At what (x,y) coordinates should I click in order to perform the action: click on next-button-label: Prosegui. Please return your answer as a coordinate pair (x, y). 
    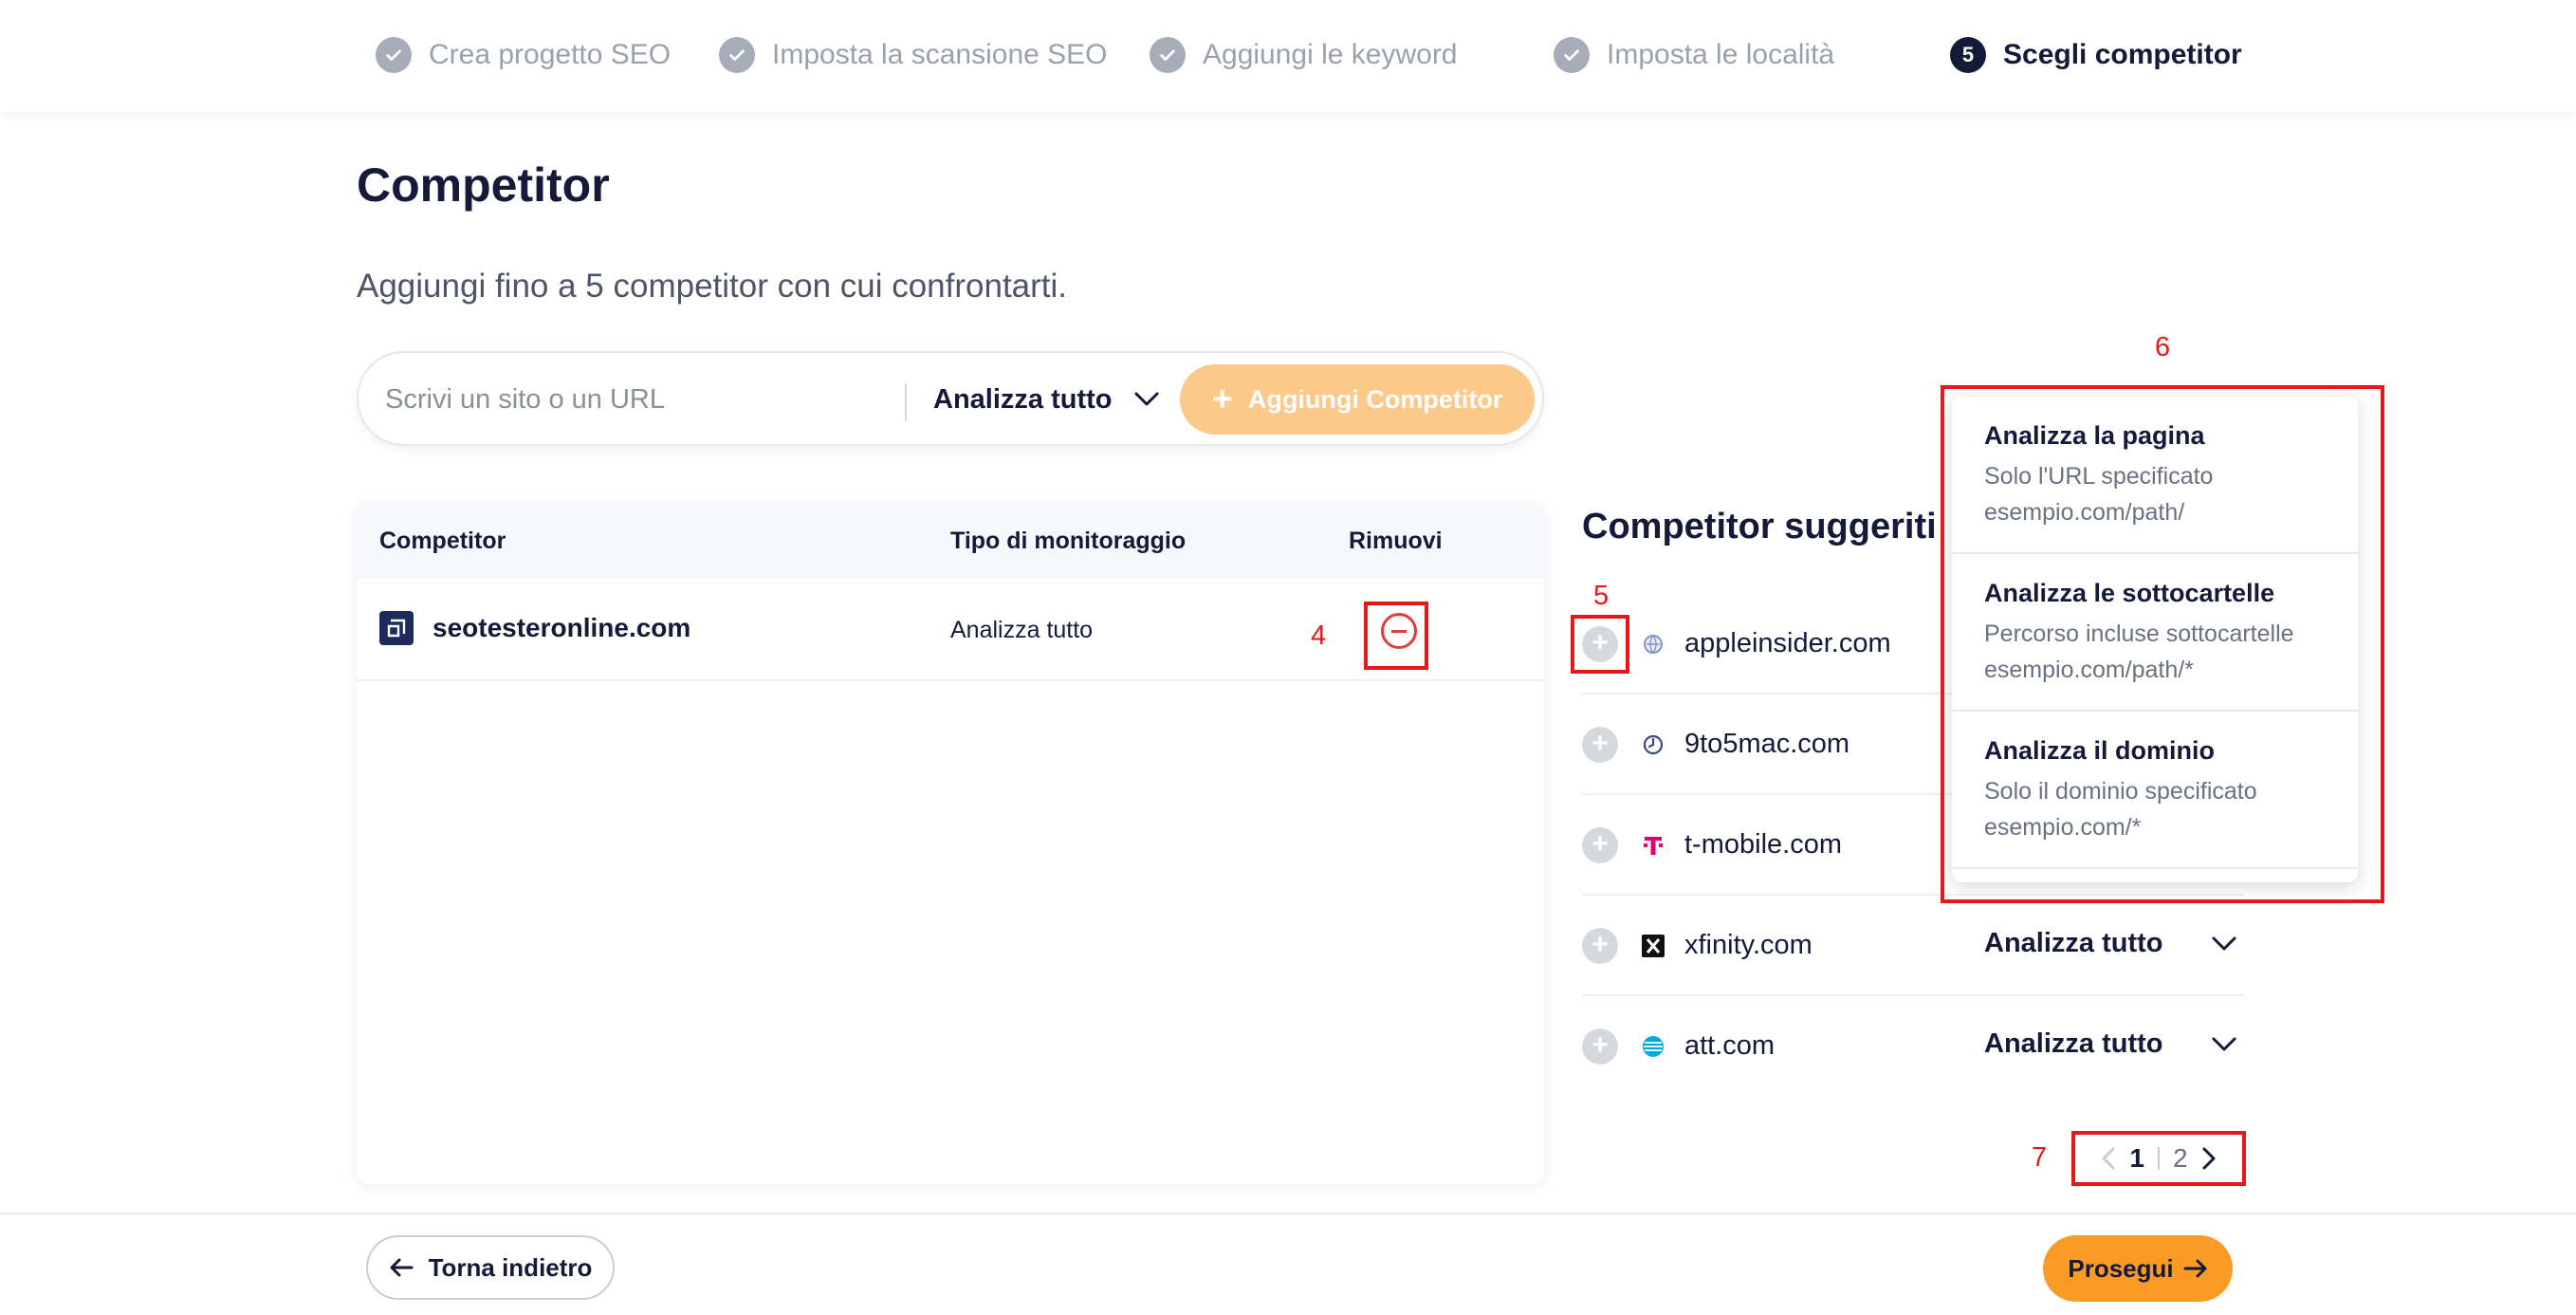
    Looking at the image, I should click on (2121, 1268).